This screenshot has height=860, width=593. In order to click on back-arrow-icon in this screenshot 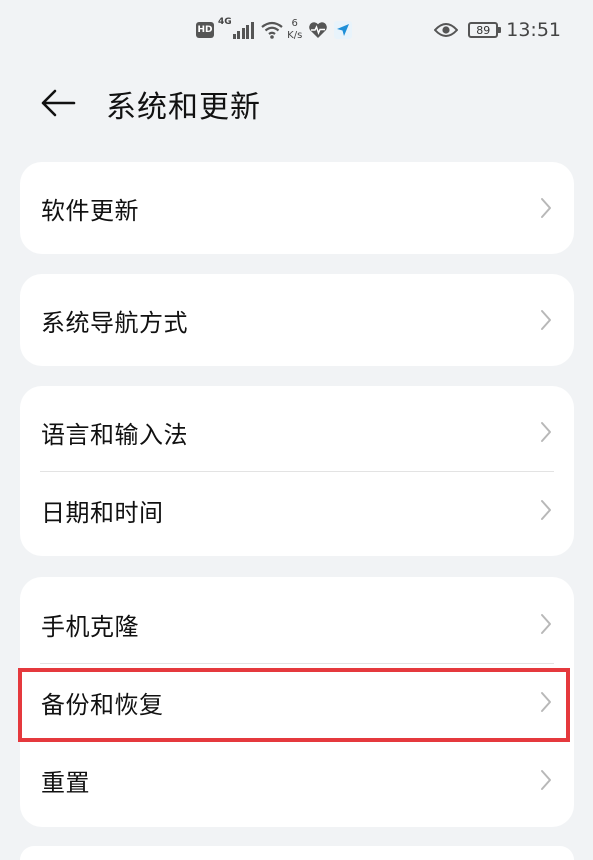, I will do `click(58, 103)`.